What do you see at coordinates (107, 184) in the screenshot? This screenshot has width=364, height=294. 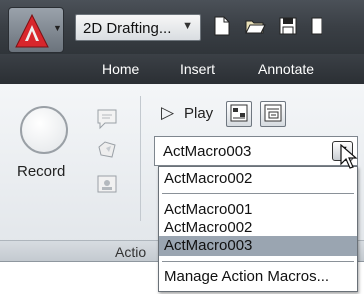 I see `base-point-icon` at bounding box center [107, 184].